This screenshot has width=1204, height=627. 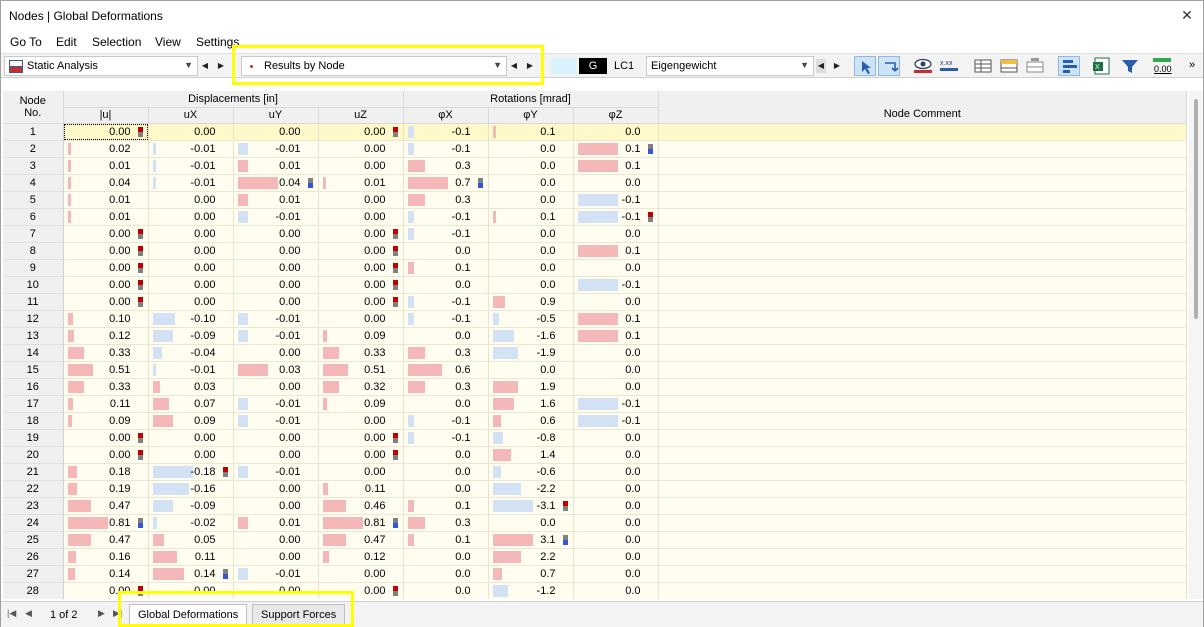 I want to click on cell-phiy: 0.9, so click(x=530, y=301).